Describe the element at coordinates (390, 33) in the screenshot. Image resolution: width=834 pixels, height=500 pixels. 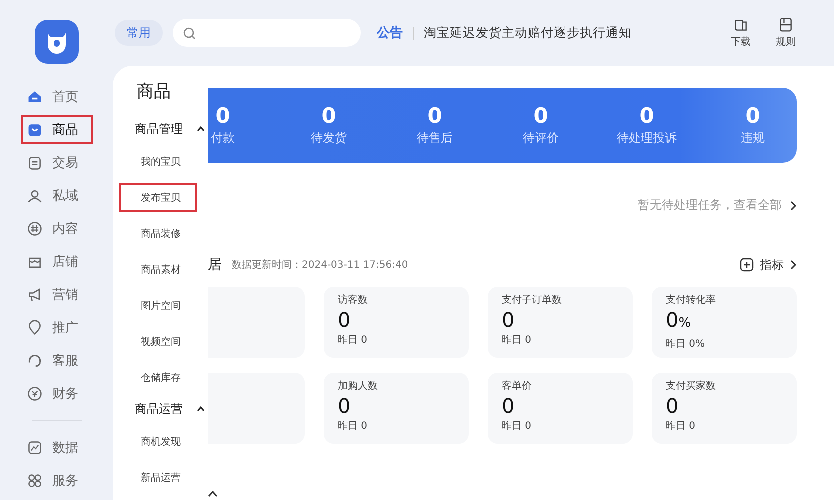
I see `notice-label: 公告` at that location.